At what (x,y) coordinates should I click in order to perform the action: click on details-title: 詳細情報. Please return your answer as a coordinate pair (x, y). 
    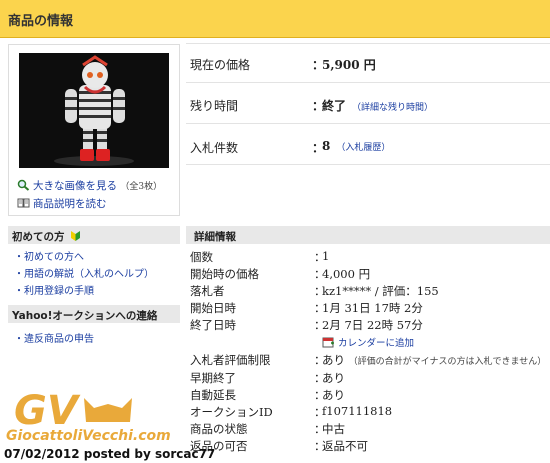
    Looking at the image, I should click on (215, 237).